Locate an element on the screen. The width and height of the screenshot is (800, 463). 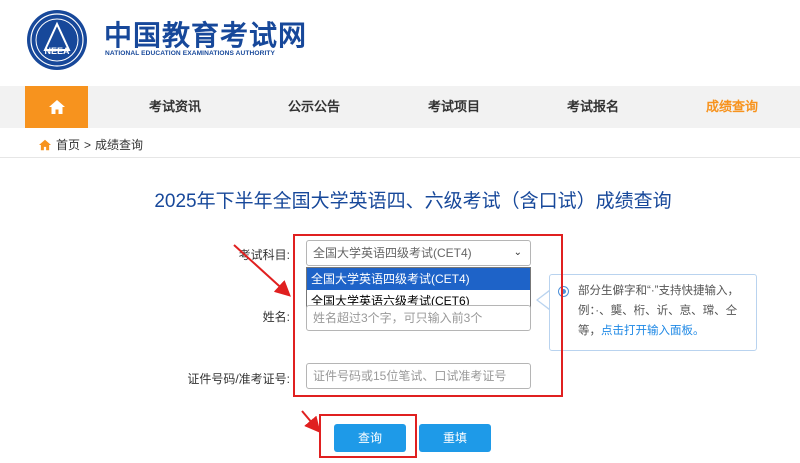
nav-home-button is located at coordinates (56, 107).